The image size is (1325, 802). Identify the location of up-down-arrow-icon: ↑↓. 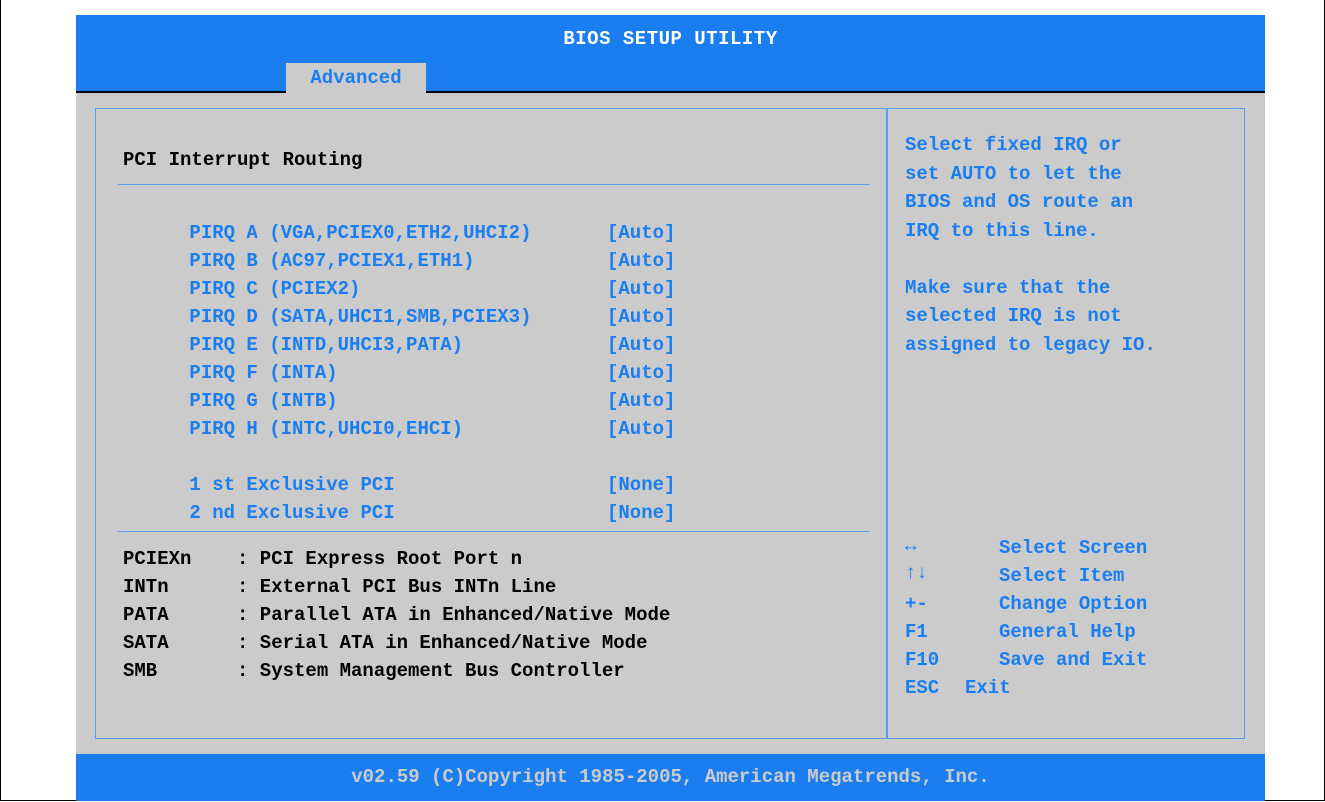
(916, 573).